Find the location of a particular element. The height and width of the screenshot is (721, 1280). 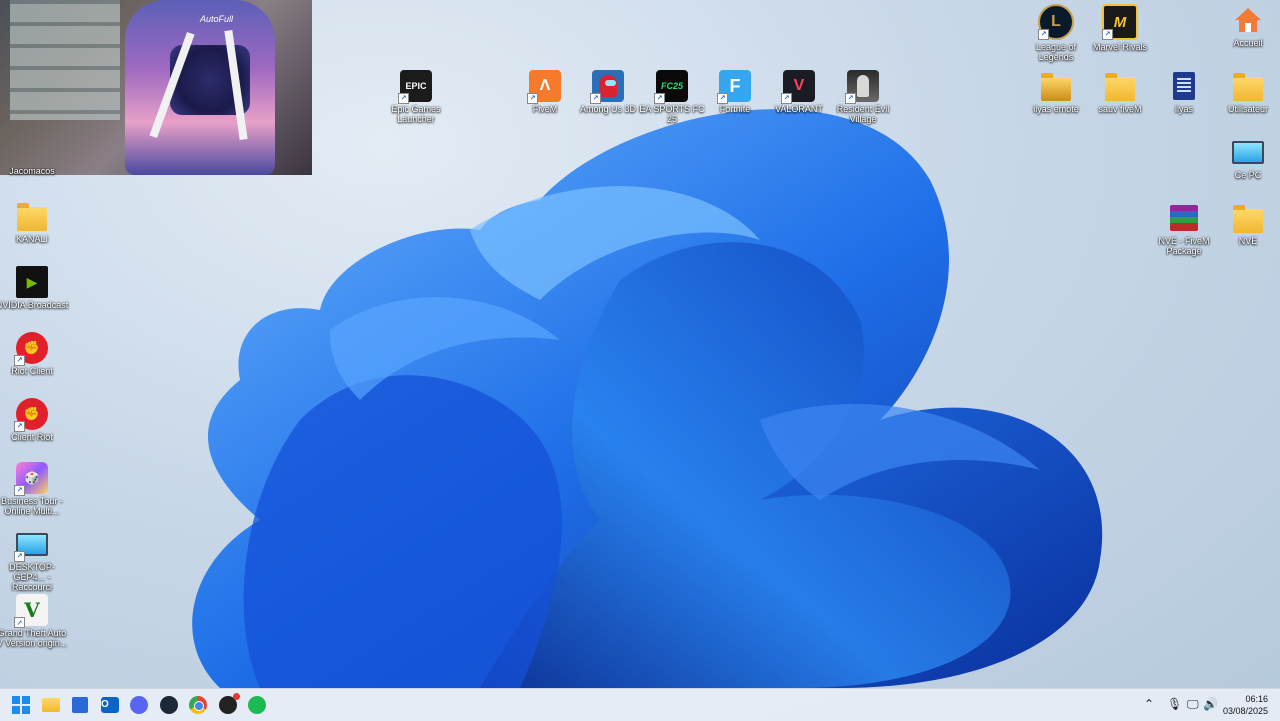

icon-glyph: EPIC is located at coordinates (416, 86).